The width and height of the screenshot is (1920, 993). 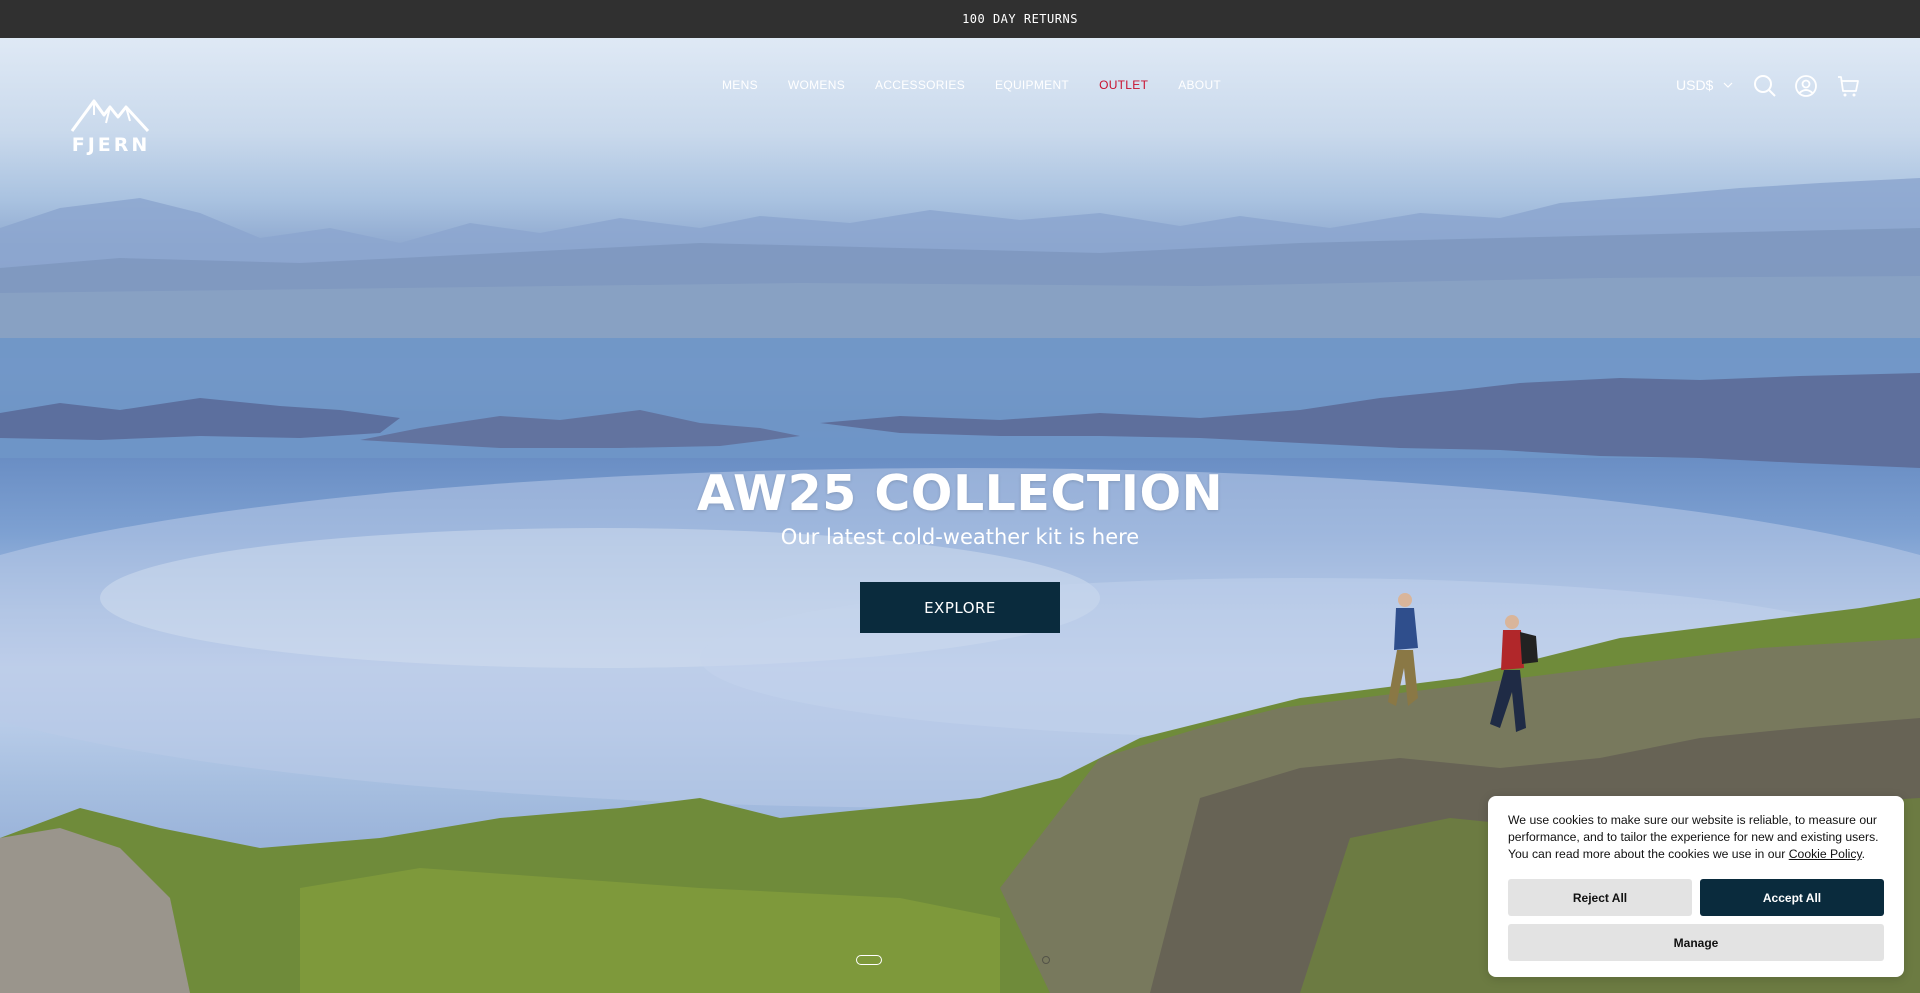 What do you see at coordinates (1020, 19) in the screenshot?
I see `announcement-text: 100 DAY RETURNS` at bounding box center [1020, 19].